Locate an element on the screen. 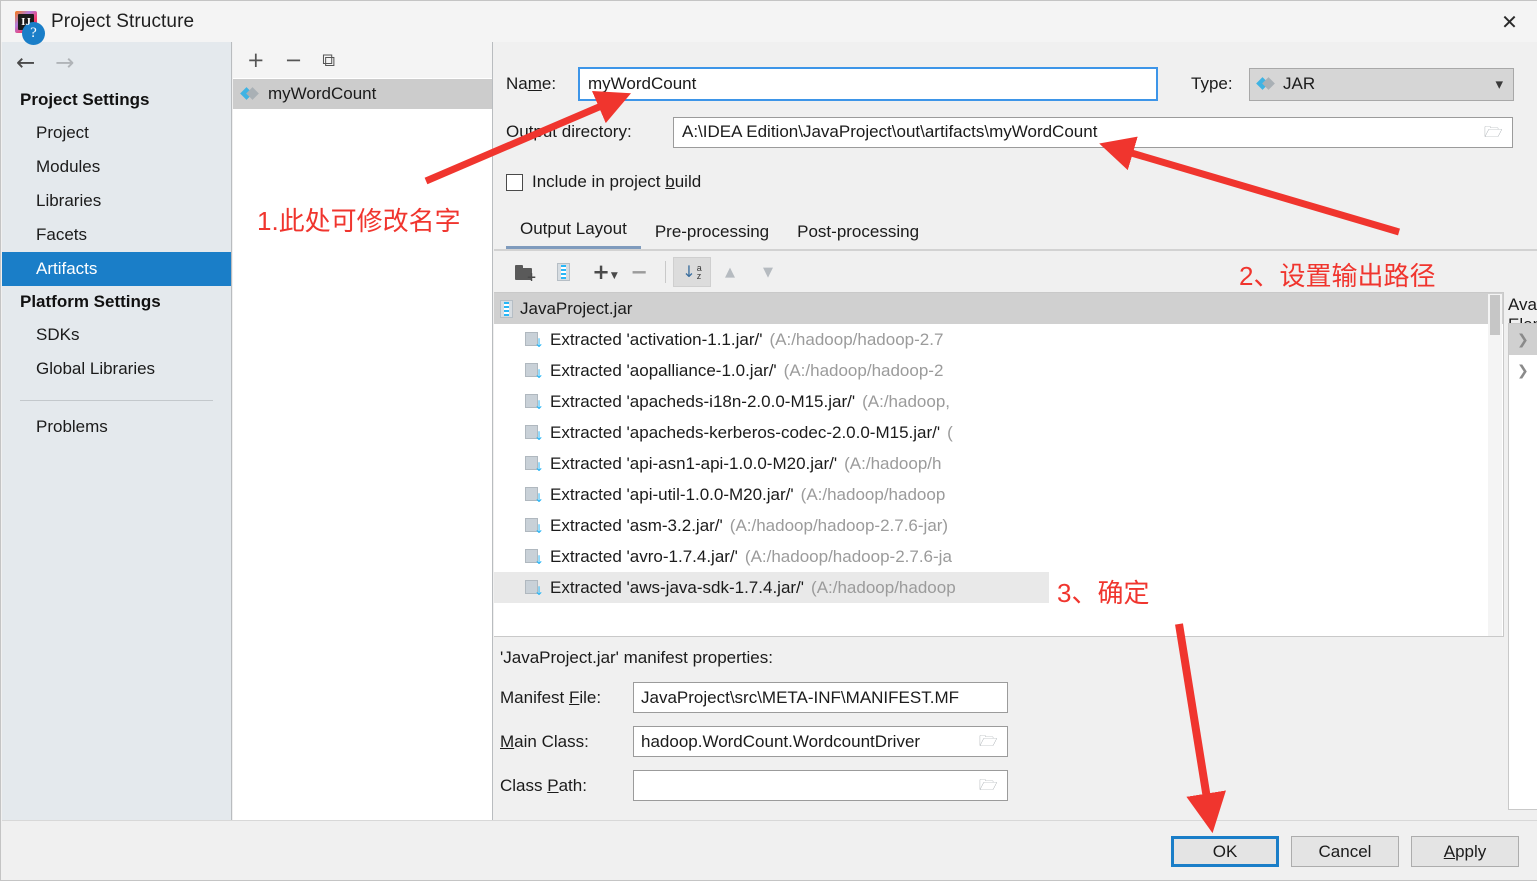 The height and width of the screenshot is (881, 1537). navigation-arrows: ← → is located at coordinates (116, 63).